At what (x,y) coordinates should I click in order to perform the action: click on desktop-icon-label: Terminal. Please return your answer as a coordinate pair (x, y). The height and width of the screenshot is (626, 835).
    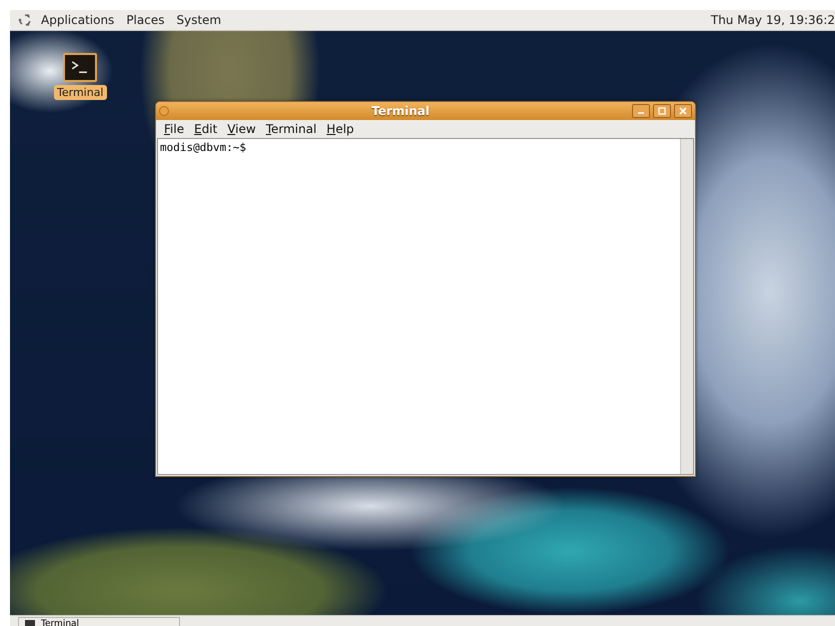
    Looking at the image, I should click on (80, 92).